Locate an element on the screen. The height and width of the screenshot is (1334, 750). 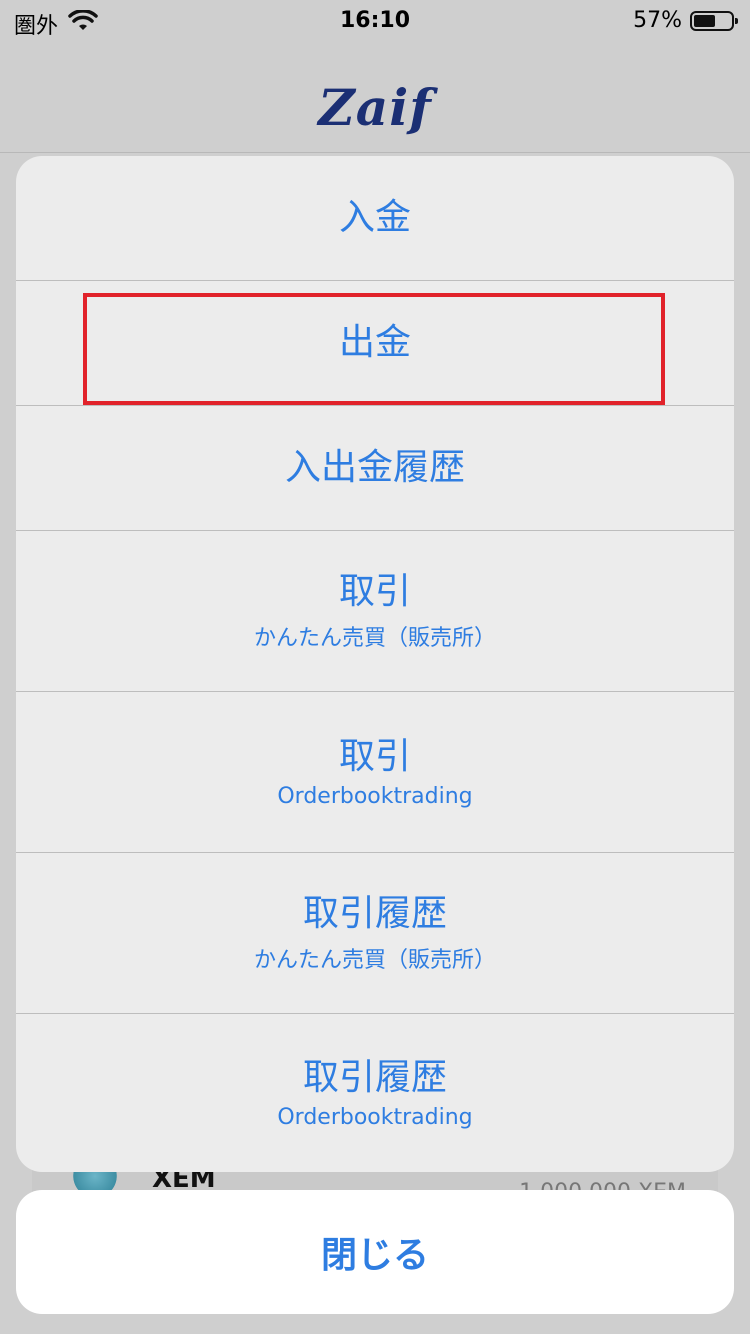
action-trade-history-orderbook: 取引履歴 Orderbooktrading is located at coordinates (375, 1092).